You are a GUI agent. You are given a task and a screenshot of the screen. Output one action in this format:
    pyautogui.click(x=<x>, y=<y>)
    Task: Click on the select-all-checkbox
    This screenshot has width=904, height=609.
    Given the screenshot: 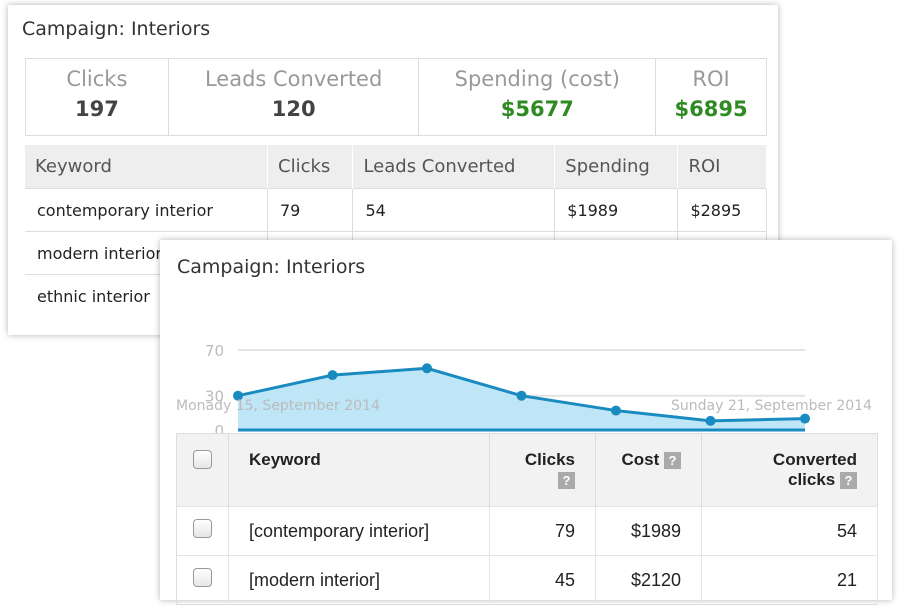 What is the action you would take?
    pyautogui.click(x=202, y=459)
    